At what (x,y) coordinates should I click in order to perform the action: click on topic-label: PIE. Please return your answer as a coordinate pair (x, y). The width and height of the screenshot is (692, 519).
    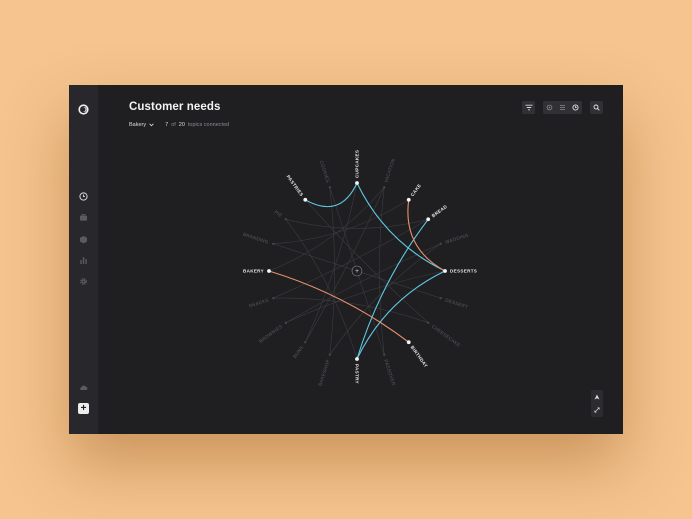
    Looking at the image, I should click on (278, 213).